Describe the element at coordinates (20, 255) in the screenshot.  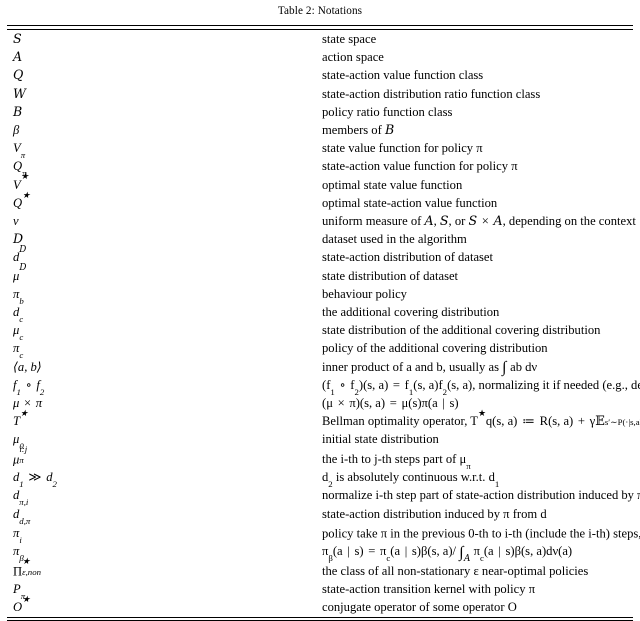
I see `row-symbol: dD` at that location.